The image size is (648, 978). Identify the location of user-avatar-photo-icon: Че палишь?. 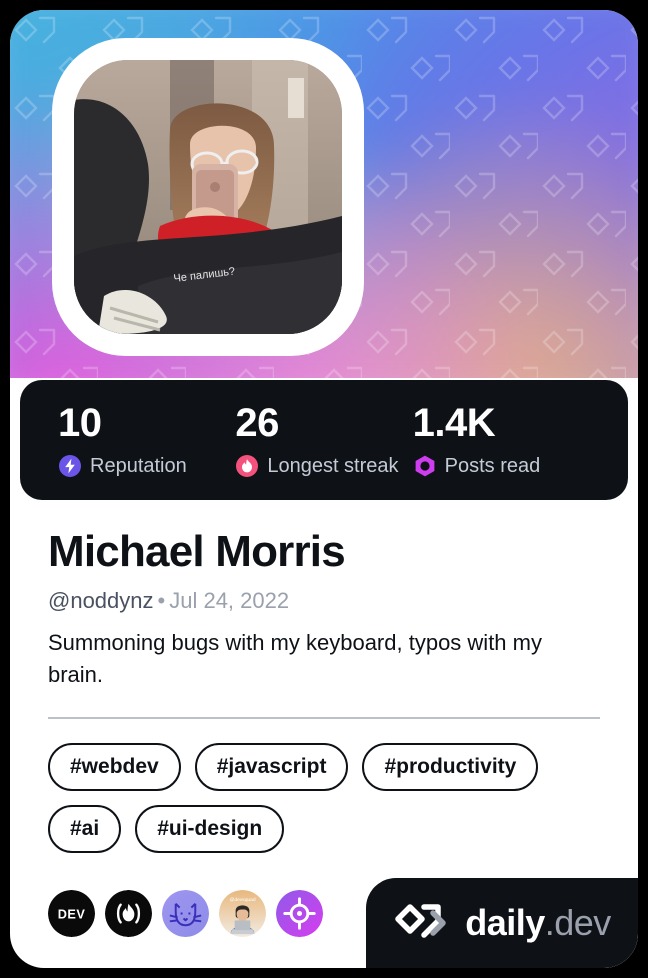
(208, 197).